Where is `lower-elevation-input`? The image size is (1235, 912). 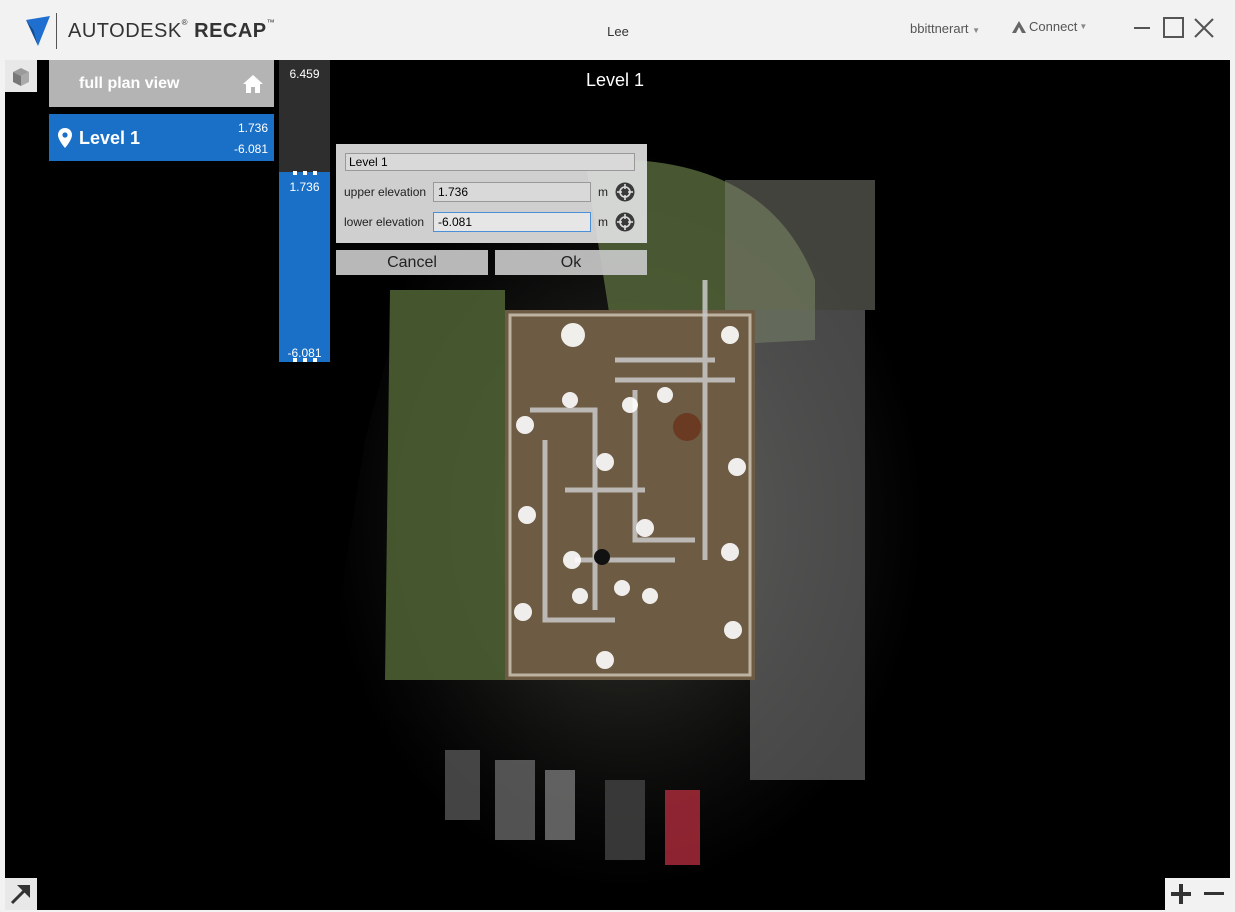 lower-elevation-input is located at coordinates (512, 222).